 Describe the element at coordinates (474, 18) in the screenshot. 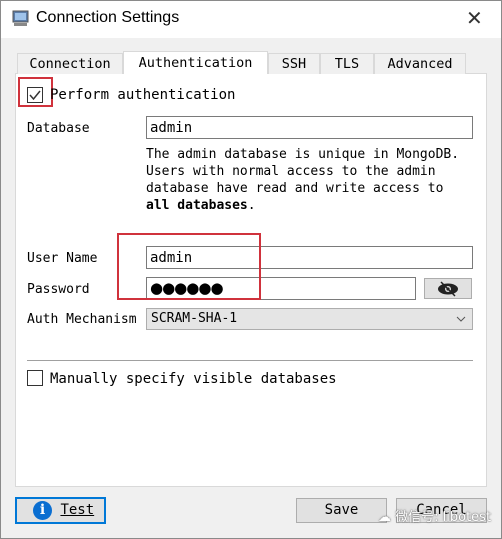

I see `close-icon: ✕` at that location.